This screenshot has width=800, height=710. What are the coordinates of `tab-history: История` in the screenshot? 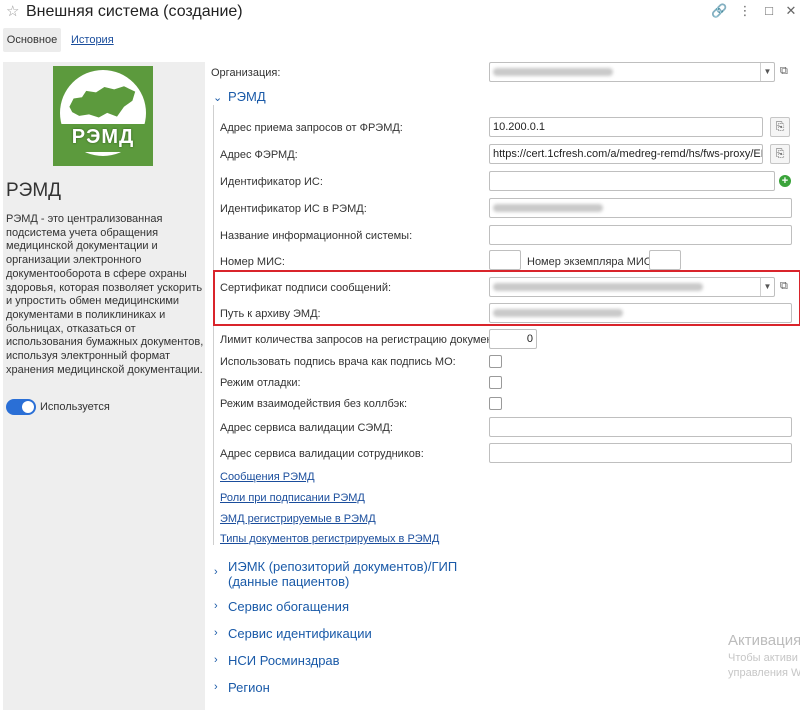 It's located at (92, 40).